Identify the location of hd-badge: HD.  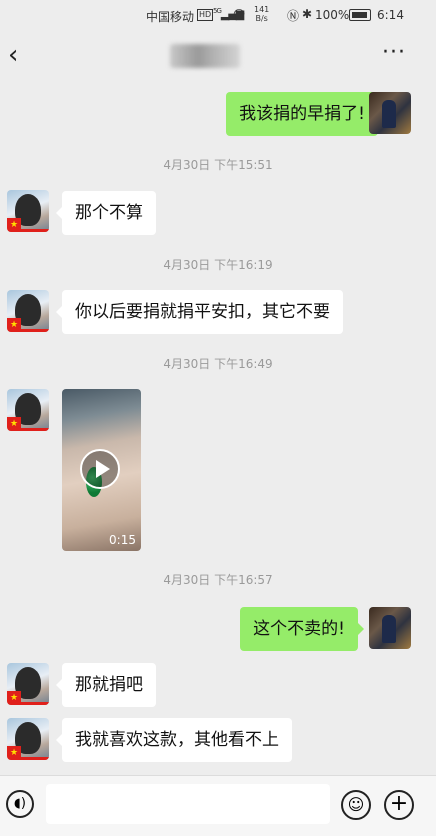
(205, 15).